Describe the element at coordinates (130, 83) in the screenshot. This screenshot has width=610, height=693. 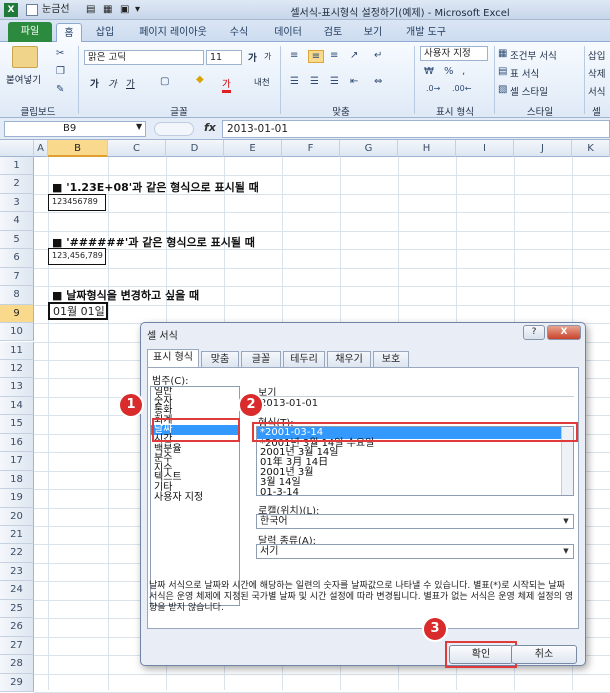
I see `underline-button: 가` at that location.